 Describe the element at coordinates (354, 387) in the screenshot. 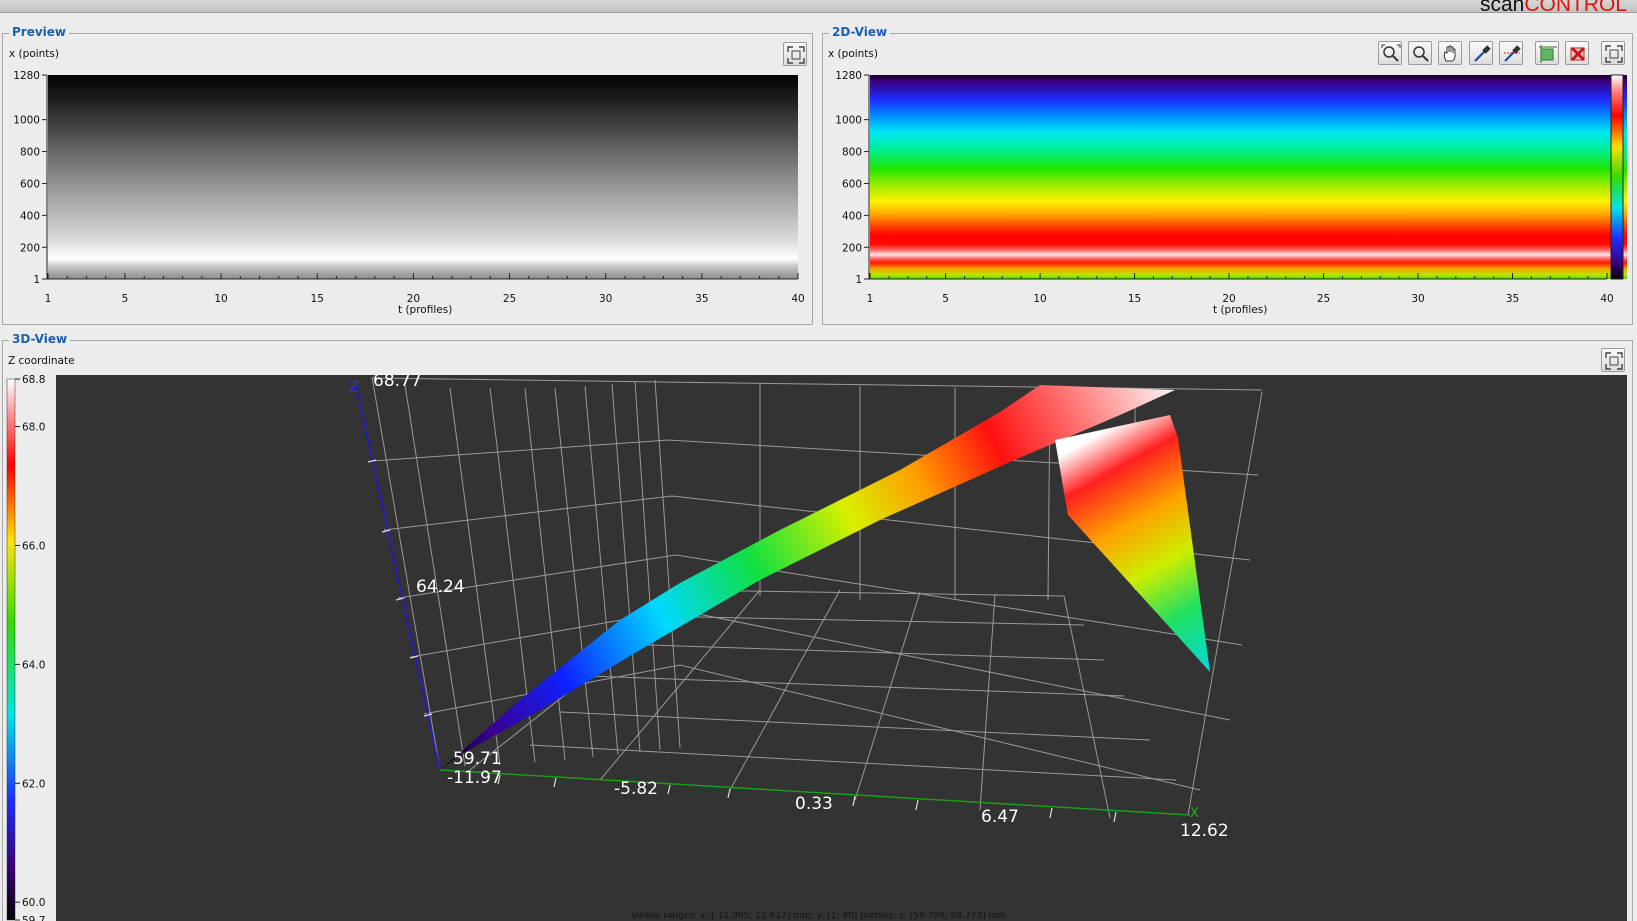

I see `z-axis-letter: Z` at that location.